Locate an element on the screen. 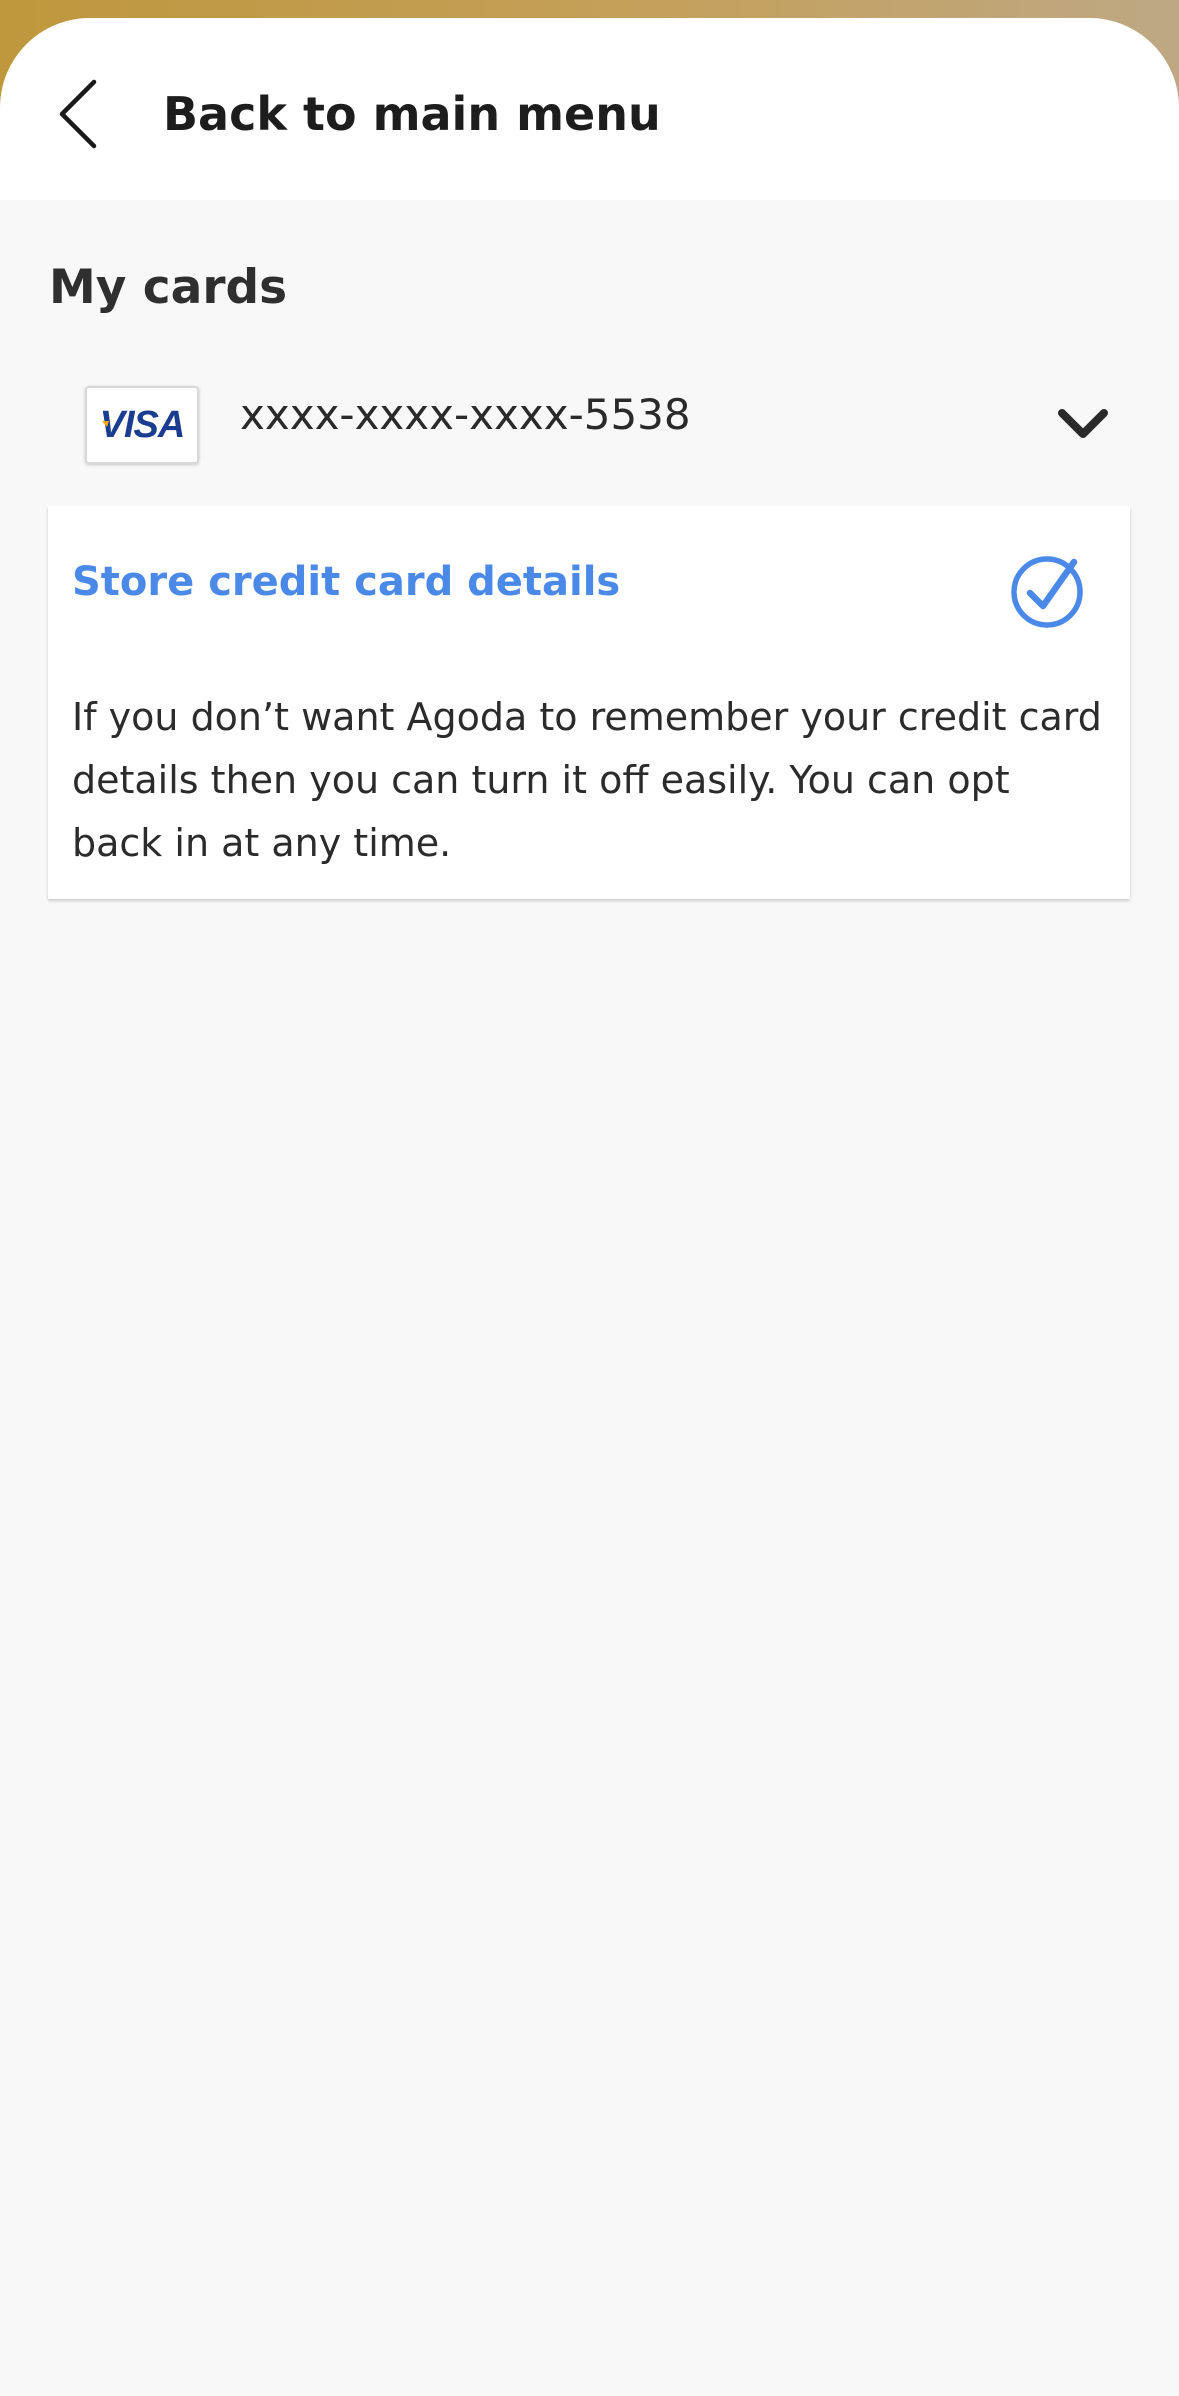  visa-logo: VISA is located at coordinates (142, 425).